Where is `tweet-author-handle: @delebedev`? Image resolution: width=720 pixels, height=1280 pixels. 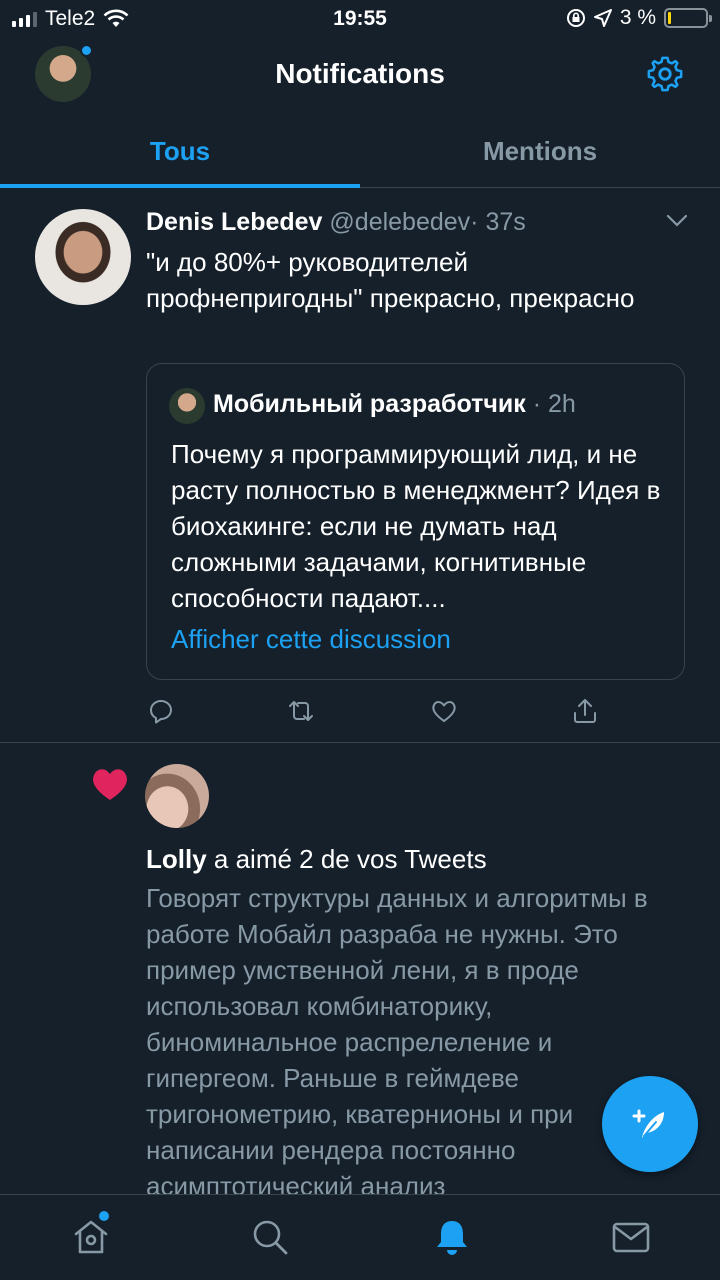 tweet-author-handle: @delebedev is located at coordinates (400, 222).